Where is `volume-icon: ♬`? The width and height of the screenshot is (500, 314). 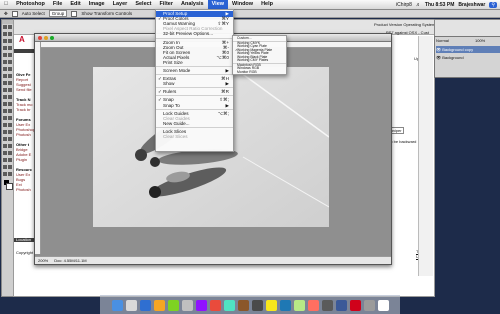 volume-icon: ♬ is located at coordinates (418, 5).